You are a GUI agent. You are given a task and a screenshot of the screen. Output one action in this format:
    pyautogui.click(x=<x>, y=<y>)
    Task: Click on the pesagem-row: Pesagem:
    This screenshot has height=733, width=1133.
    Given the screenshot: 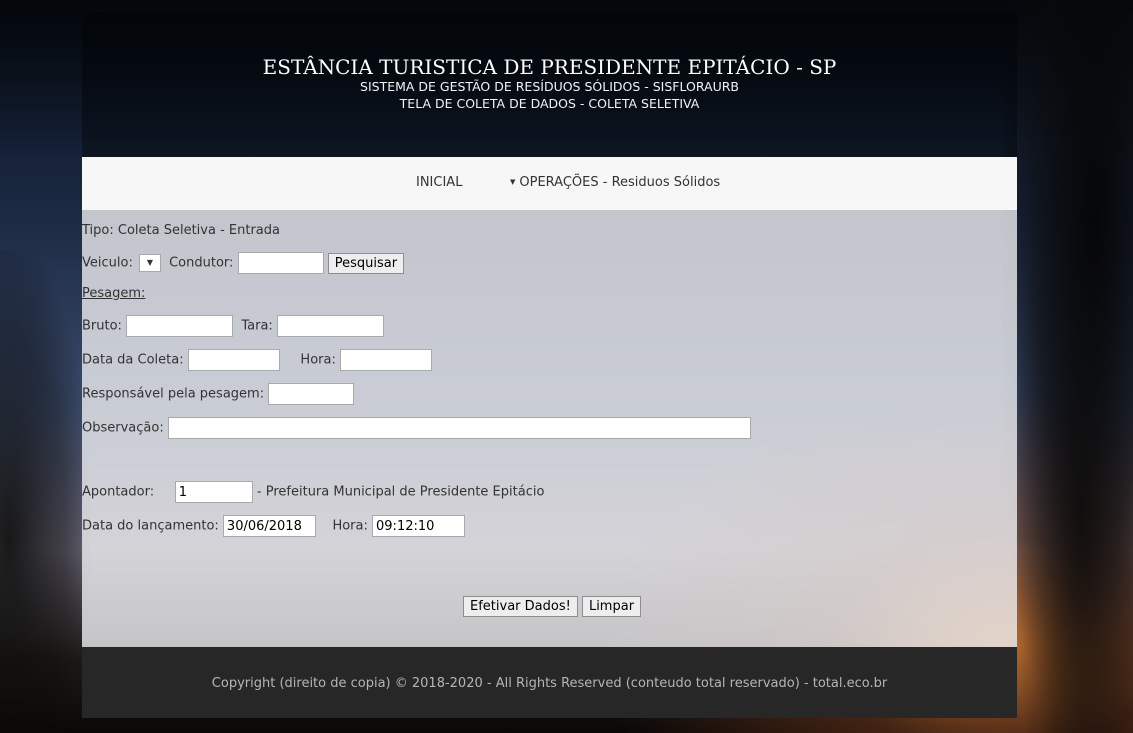 What is the action you would take?
    pyautogui.click(x=113, y=293)
    